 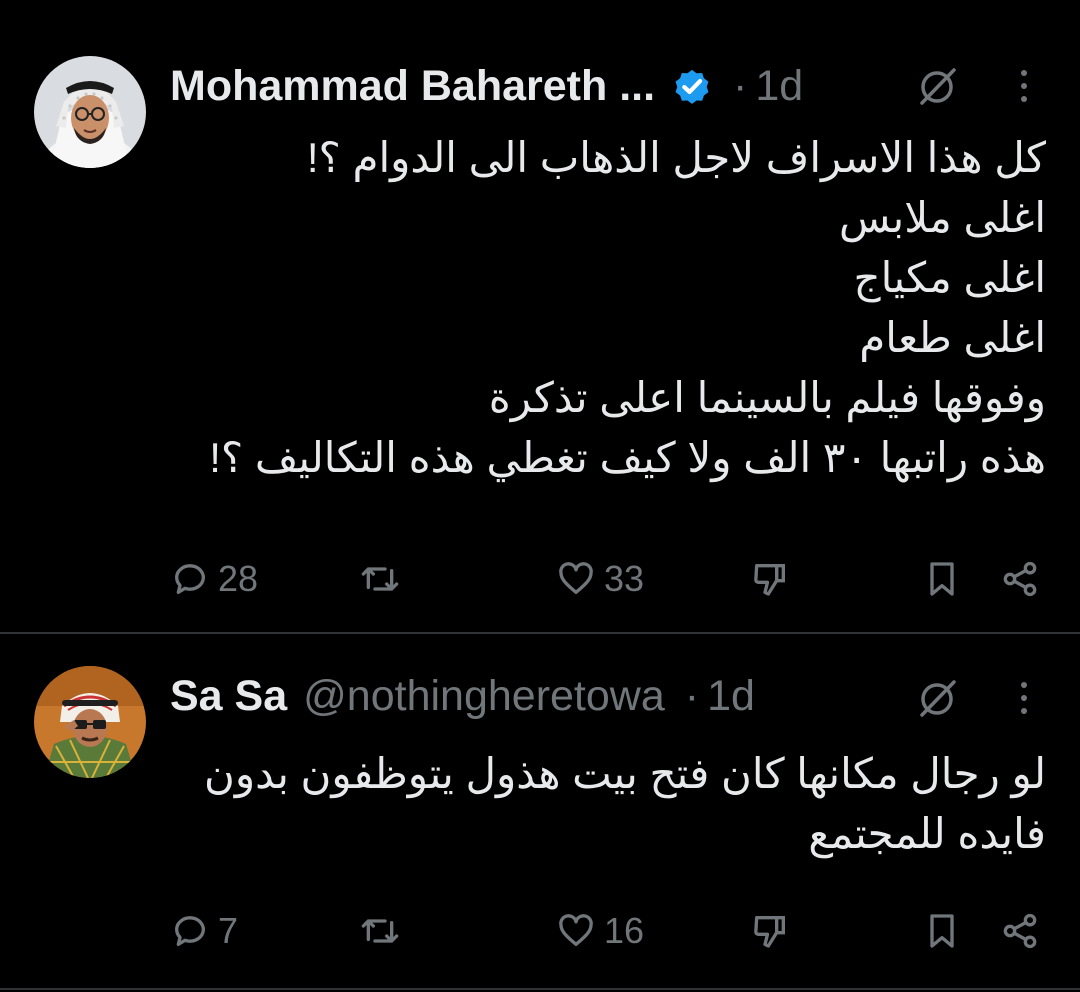 I want to click on display-name: Sa Sa, so click(x=228, y=696).